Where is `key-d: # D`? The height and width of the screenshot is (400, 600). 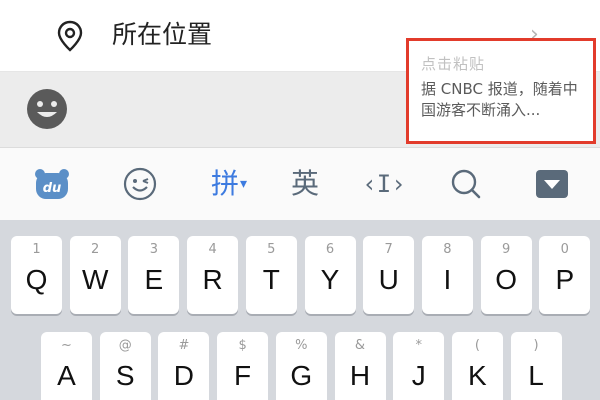 key-d: # D is located at coordinates (184, 366).